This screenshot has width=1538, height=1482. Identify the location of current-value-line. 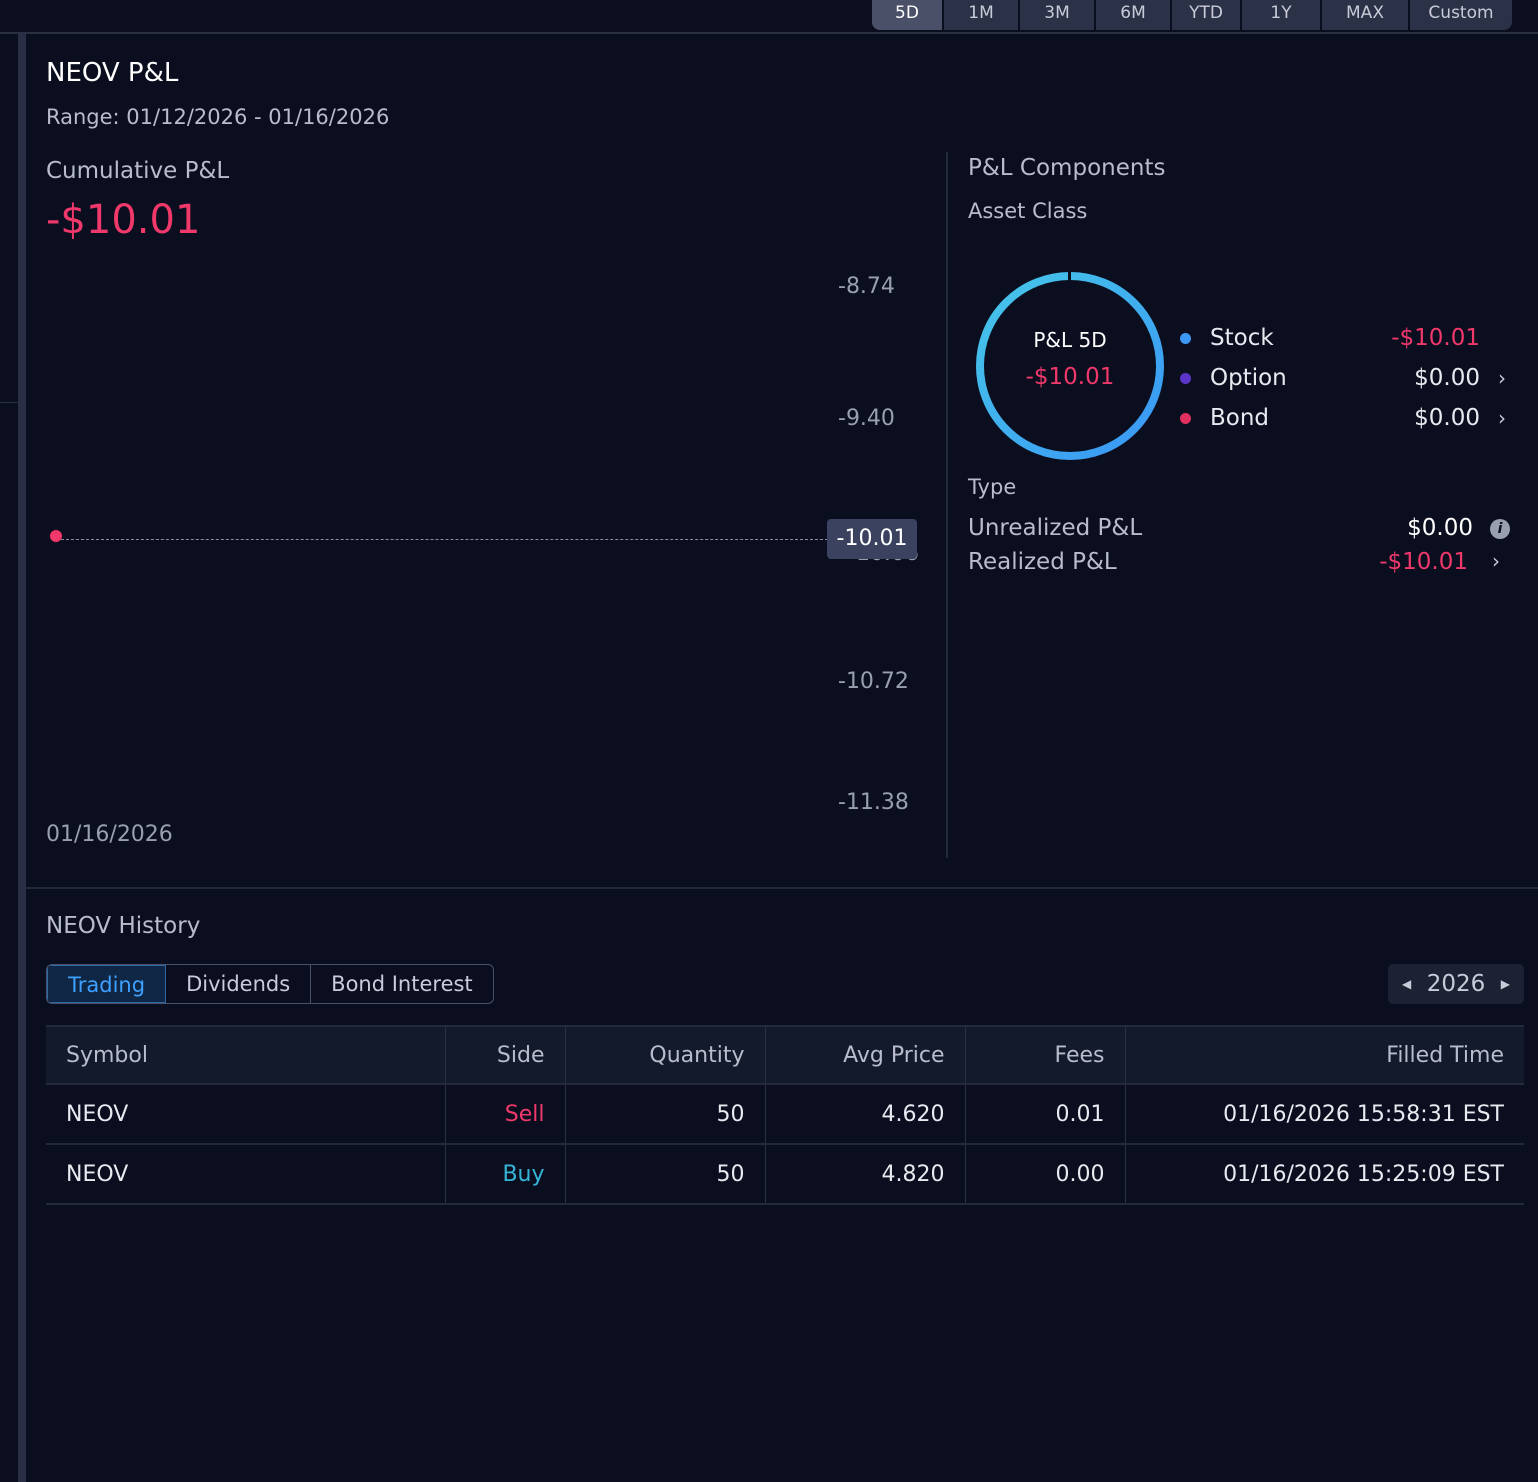
(442, 539).